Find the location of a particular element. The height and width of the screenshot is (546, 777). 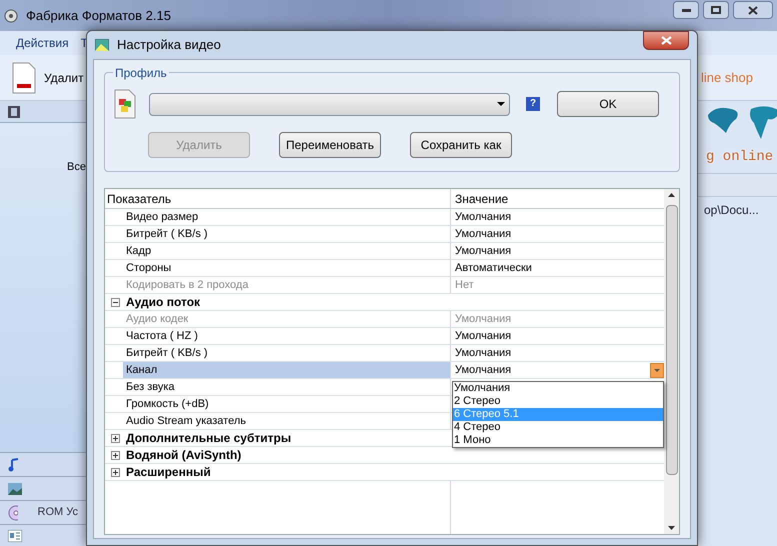

sidebar-label: Все is located at coordinates (76, 167).